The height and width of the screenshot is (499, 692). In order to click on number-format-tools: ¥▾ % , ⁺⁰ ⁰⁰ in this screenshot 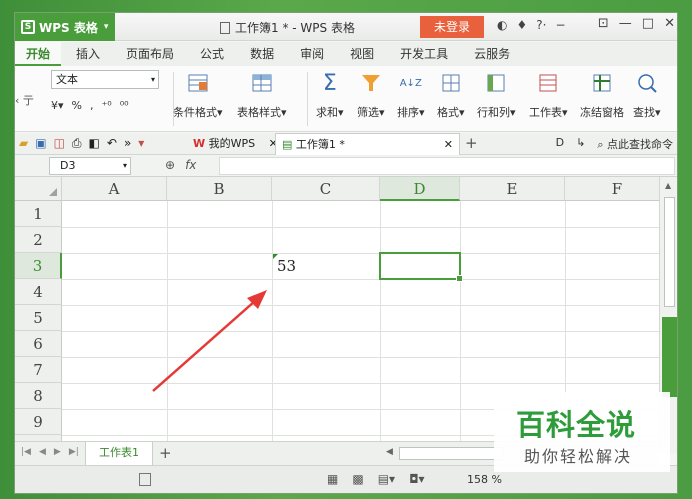, I will do `click(90, 105)`.